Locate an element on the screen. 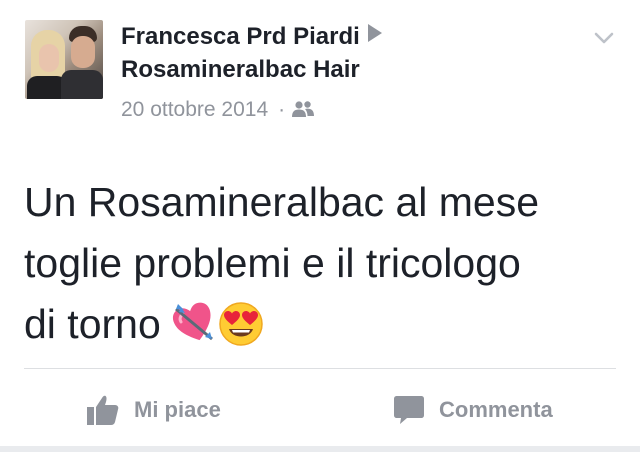 The image size is (640, 452). chevron-down-icon is located at coordinates (604, 38).